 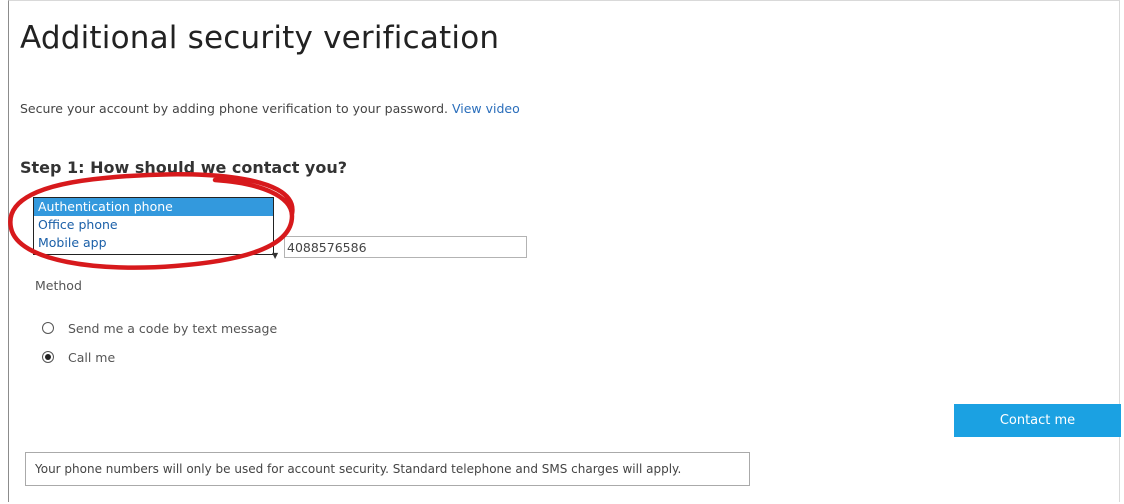 What do you see at coordinates (486, 108) in the screenshot?
I see `view-video-link: View video` at bounding box center [486, 108].